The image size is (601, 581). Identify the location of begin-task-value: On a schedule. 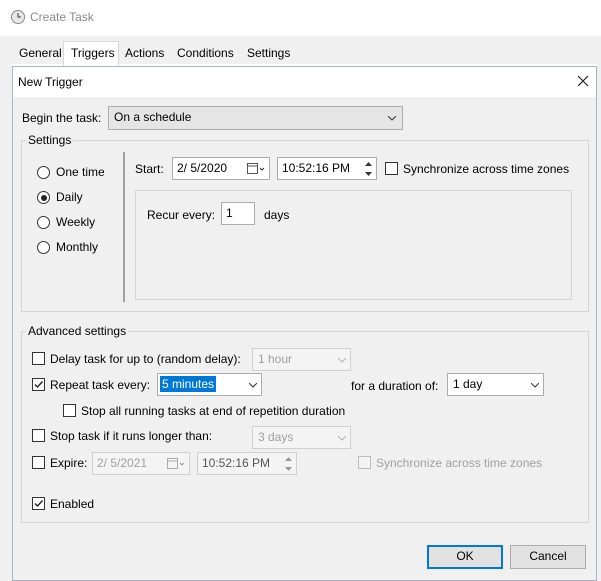
(153, 117).